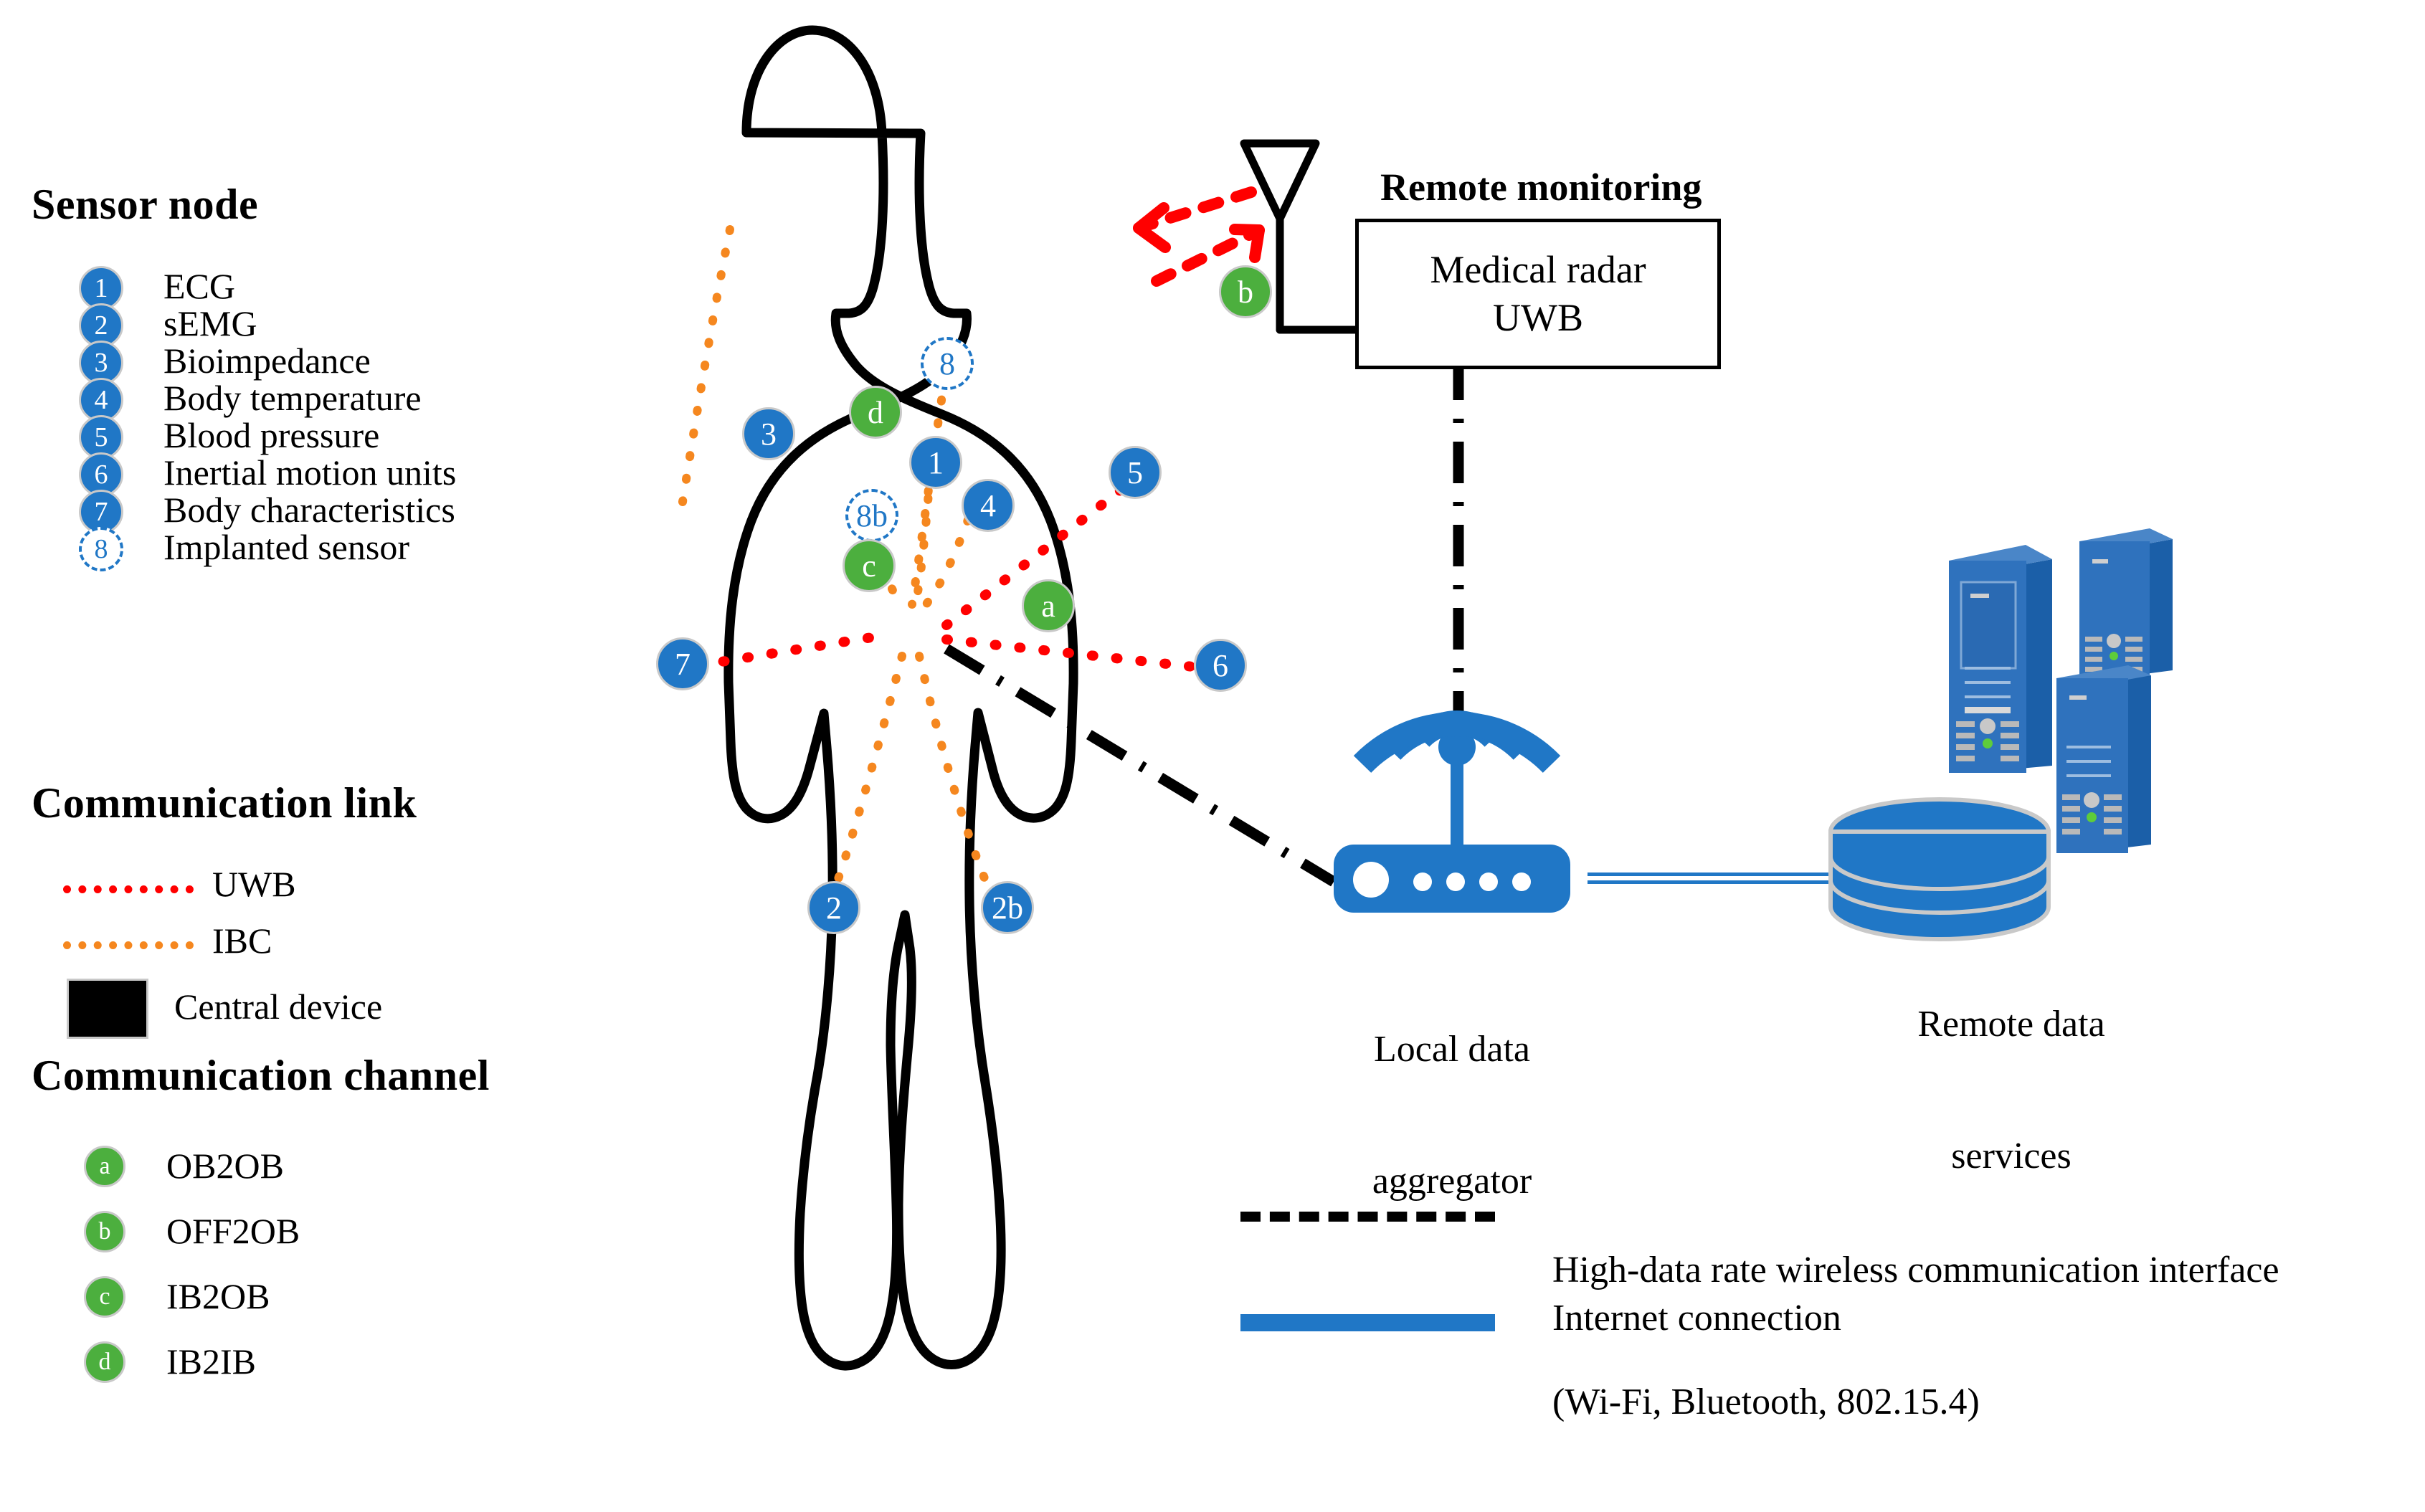  Describe the element at coordinates (1221, 665) in the screenshot. I see `body-node-inertial-motion-units: 6` at that location.